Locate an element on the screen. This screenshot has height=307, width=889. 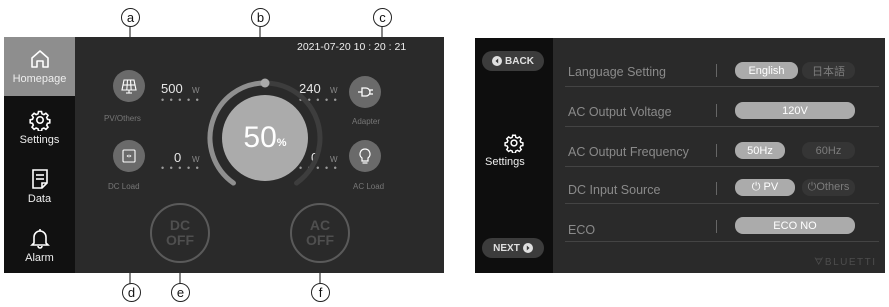
adapter-button is located at coordinates (365, 92).